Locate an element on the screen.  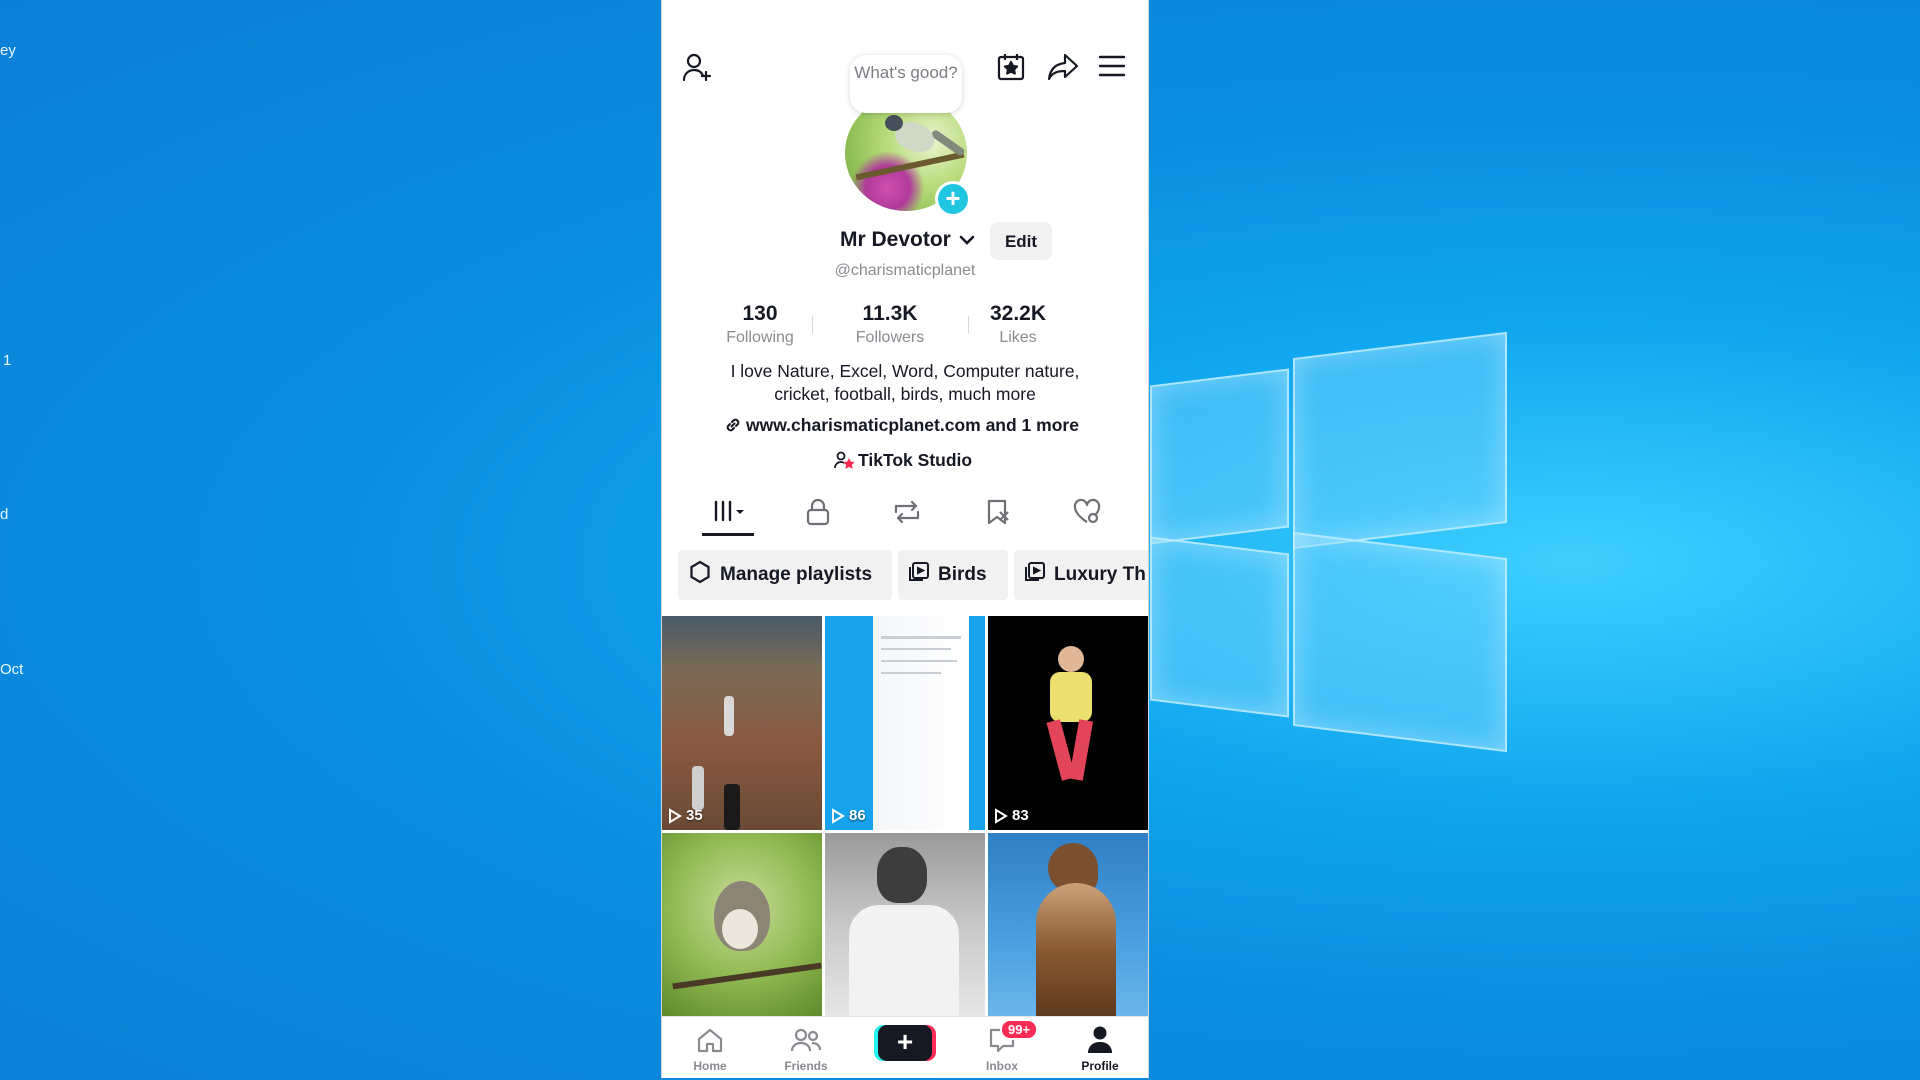
tab-reposts-icon is located at coordinates (907, 512).